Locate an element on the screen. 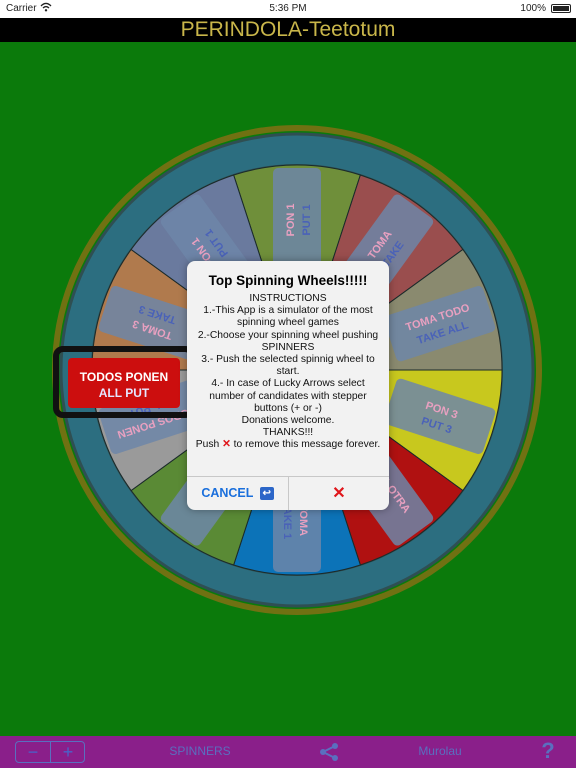 The height and width of the screenshot is (768, 576). spinners-button: SPINNERS is located at coordinates (200, 751).